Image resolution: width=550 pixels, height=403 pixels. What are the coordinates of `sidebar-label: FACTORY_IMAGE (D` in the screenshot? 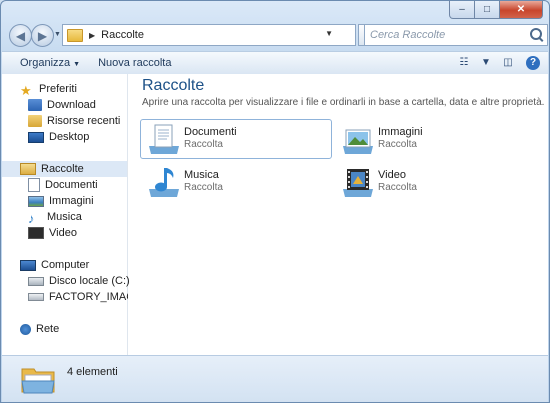 It's located at (88, 297).